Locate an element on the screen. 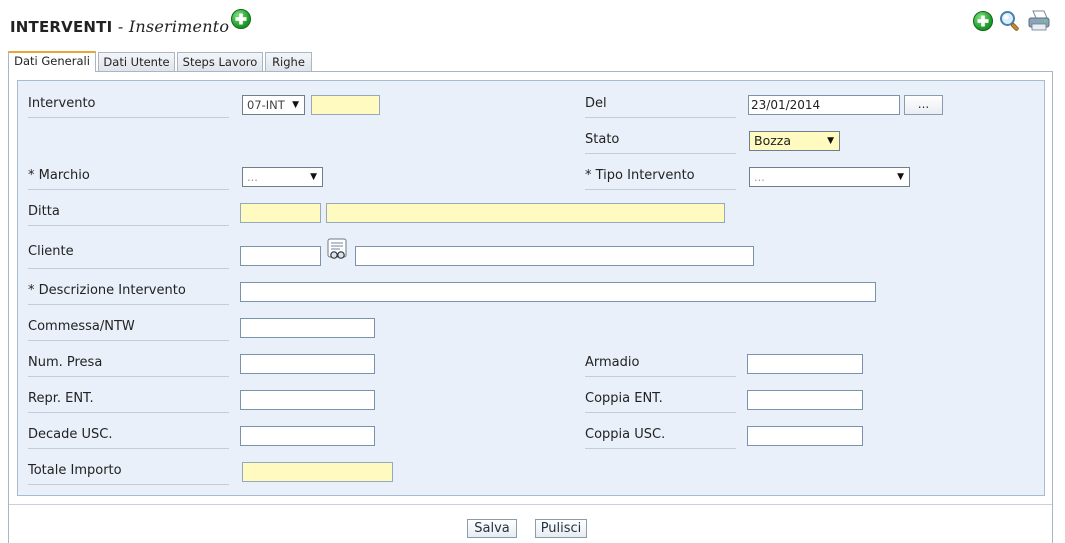 Image resolution: width=1065 pixels, height=543 pixels. del-date-input: 23/01/2014 is located at coordinates (824, 105).